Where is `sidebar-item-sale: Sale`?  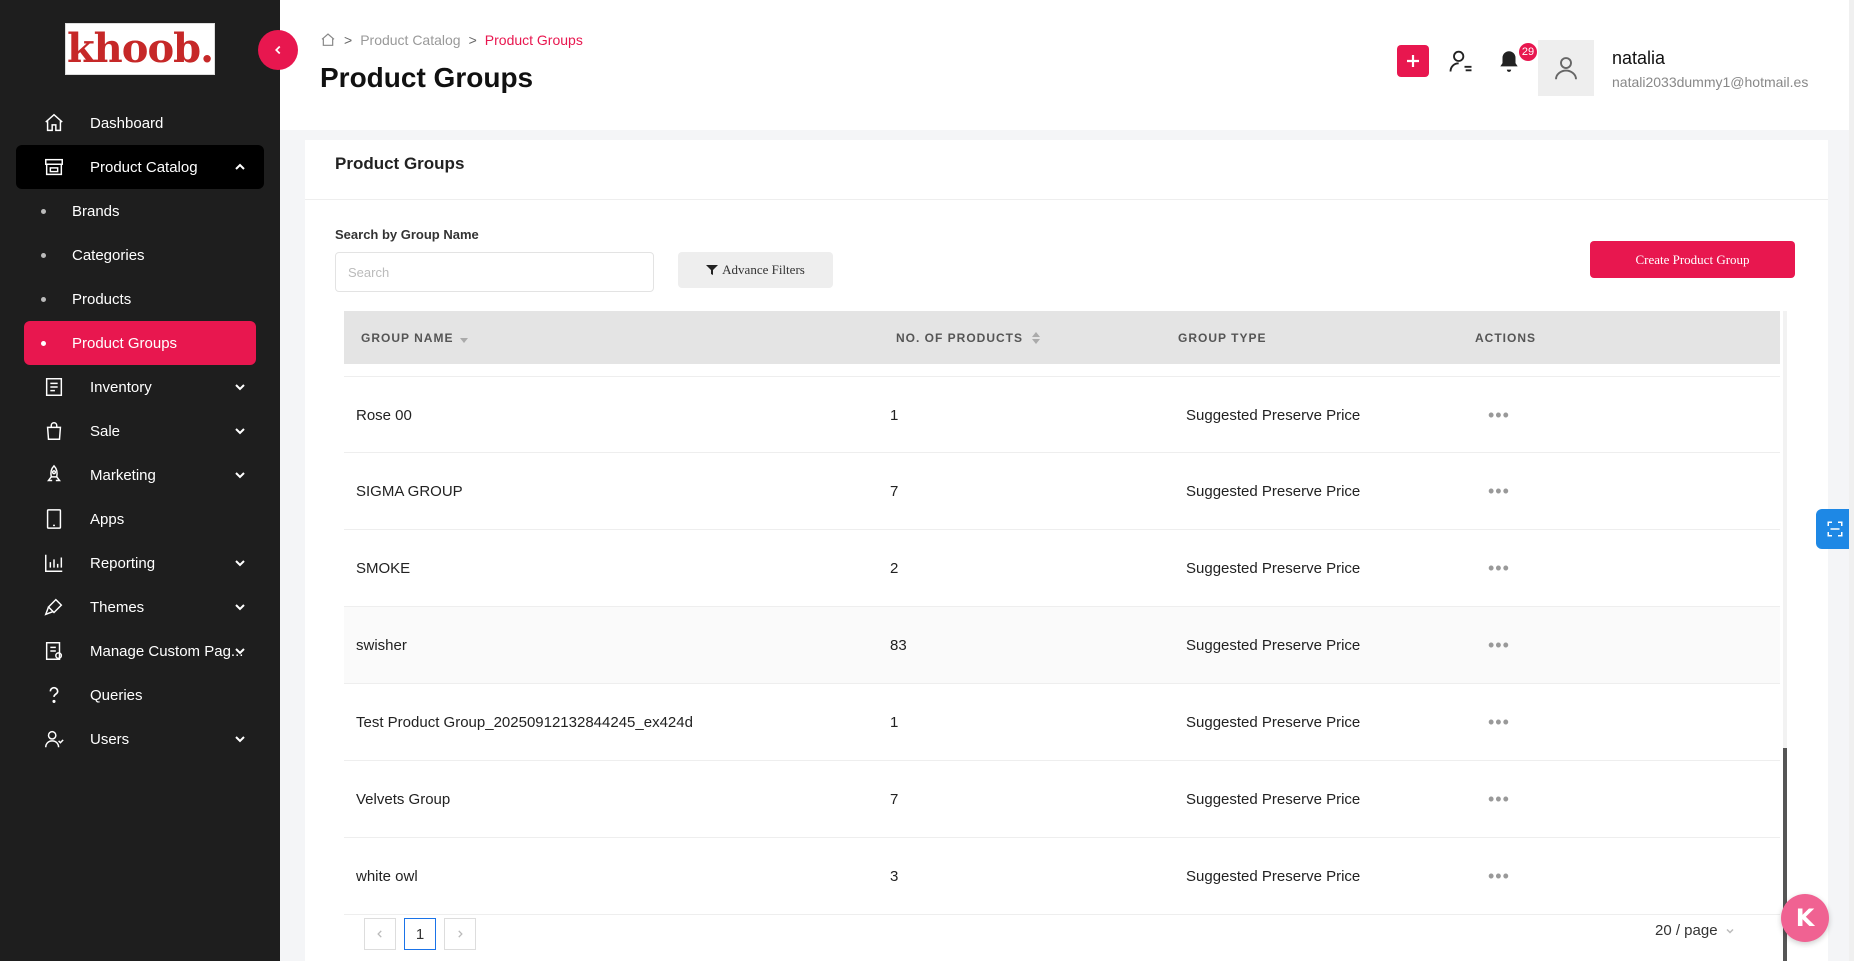 sidebar-item-sale: Sale is located at coordinates (140, 431).